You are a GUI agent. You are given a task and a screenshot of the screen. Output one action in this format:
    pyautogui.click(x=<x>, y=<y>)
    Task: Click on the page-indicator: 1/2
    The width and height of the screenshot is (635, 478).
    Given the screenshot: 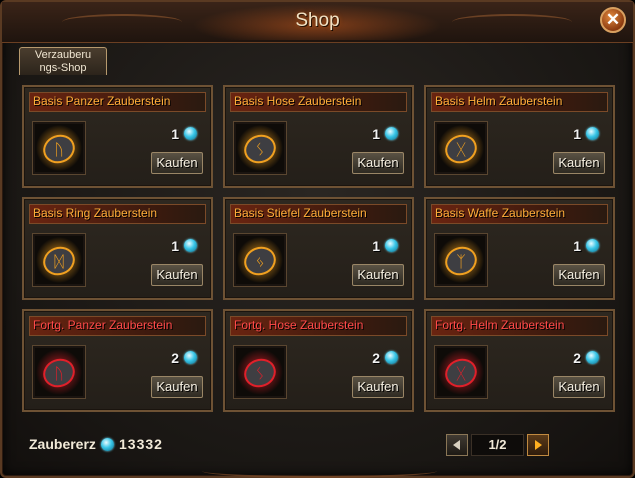 What is the action you would take?
    pyautogui.click(x=497, y=445)
    